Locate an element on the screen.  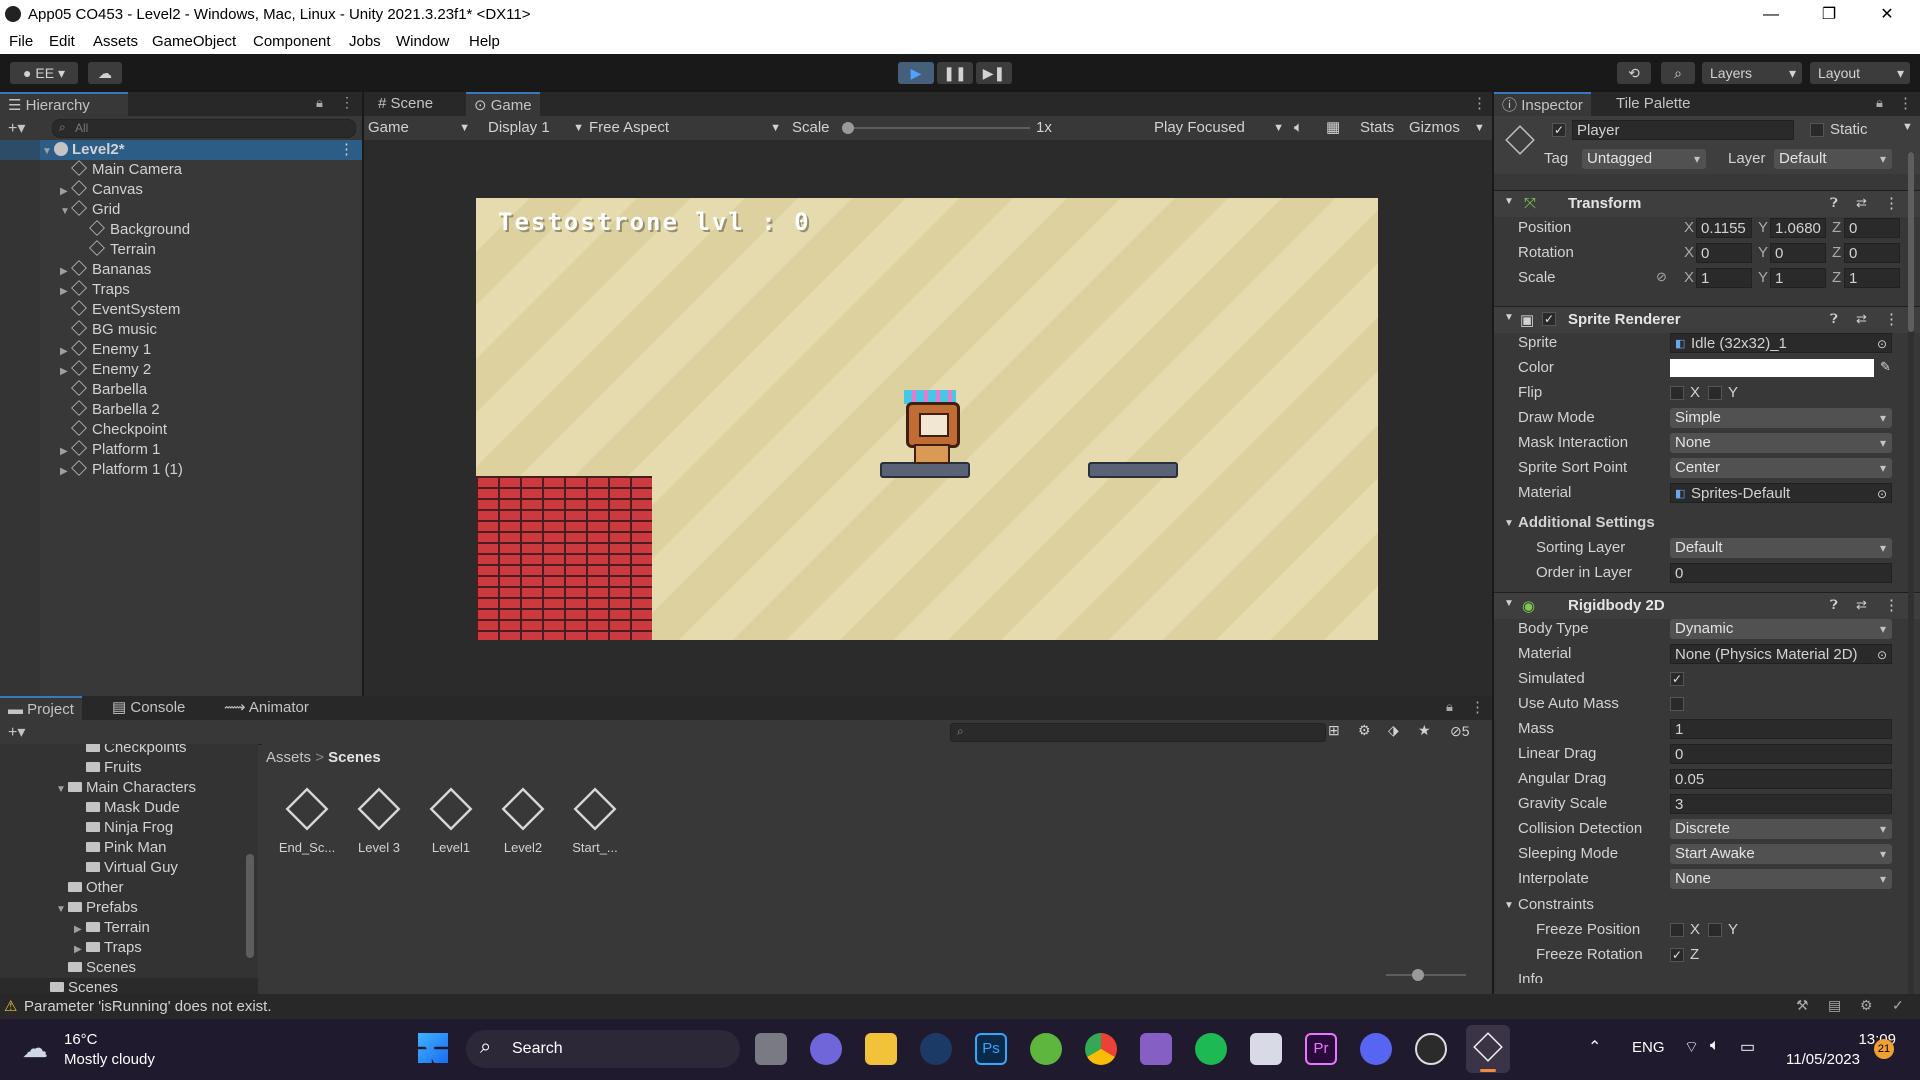
sprite-renderer-dropdown: None is located at coordinates (1781, 443).